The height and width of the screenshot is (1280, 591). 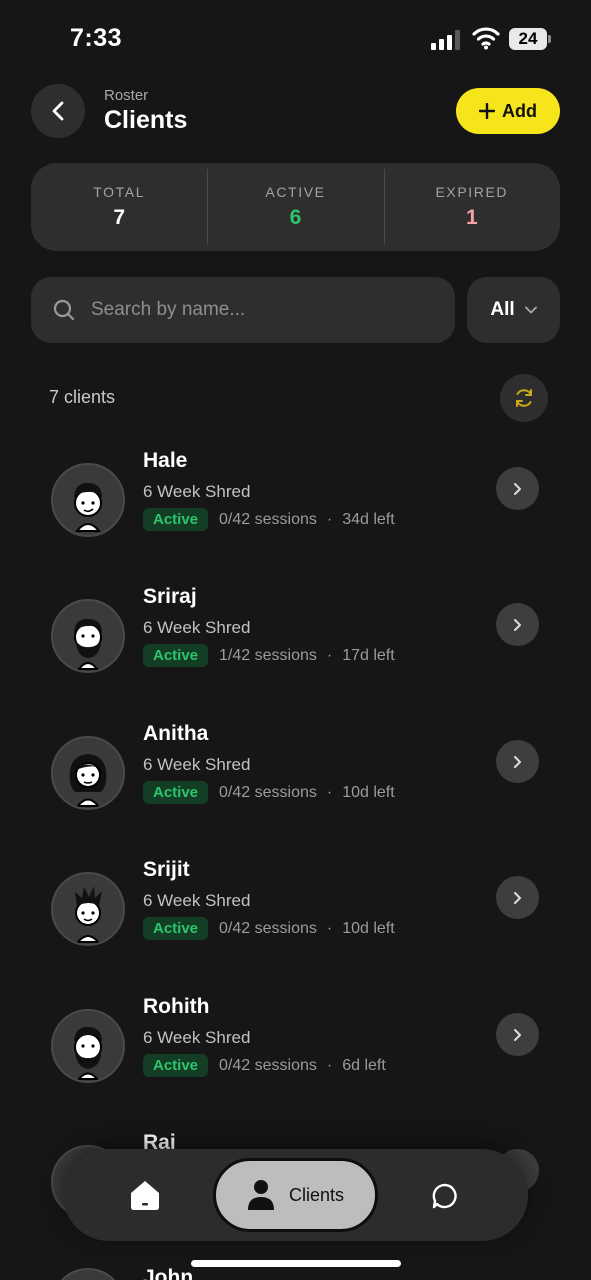 I want to click on client-days-left: 34d left, so click(x=368, y=519).